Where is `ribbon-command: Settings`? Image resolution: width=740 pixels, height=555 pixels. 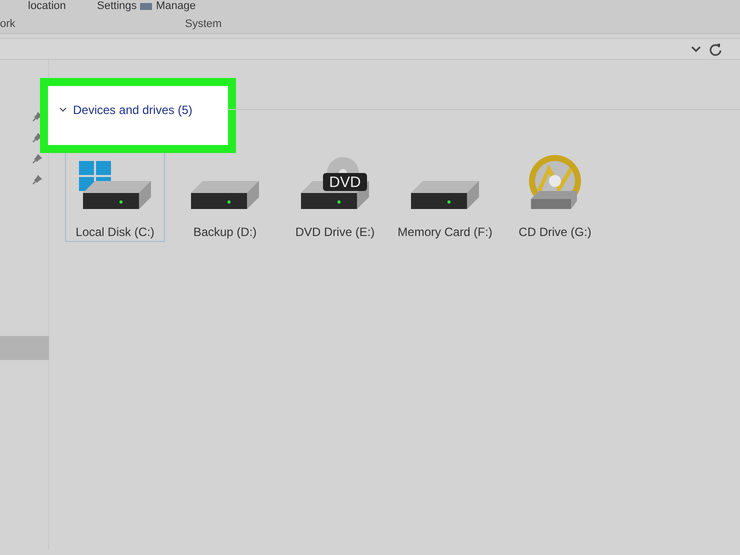
ribbon-command: Settings is located at coordinates (117, 6).